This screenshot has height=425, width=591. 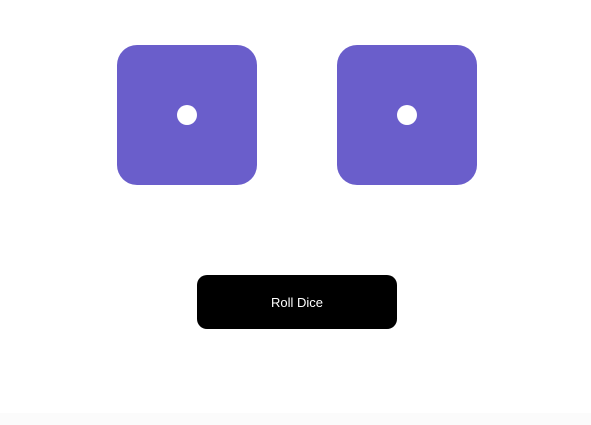 I want to click on die-left, so click(x=187, y=115).